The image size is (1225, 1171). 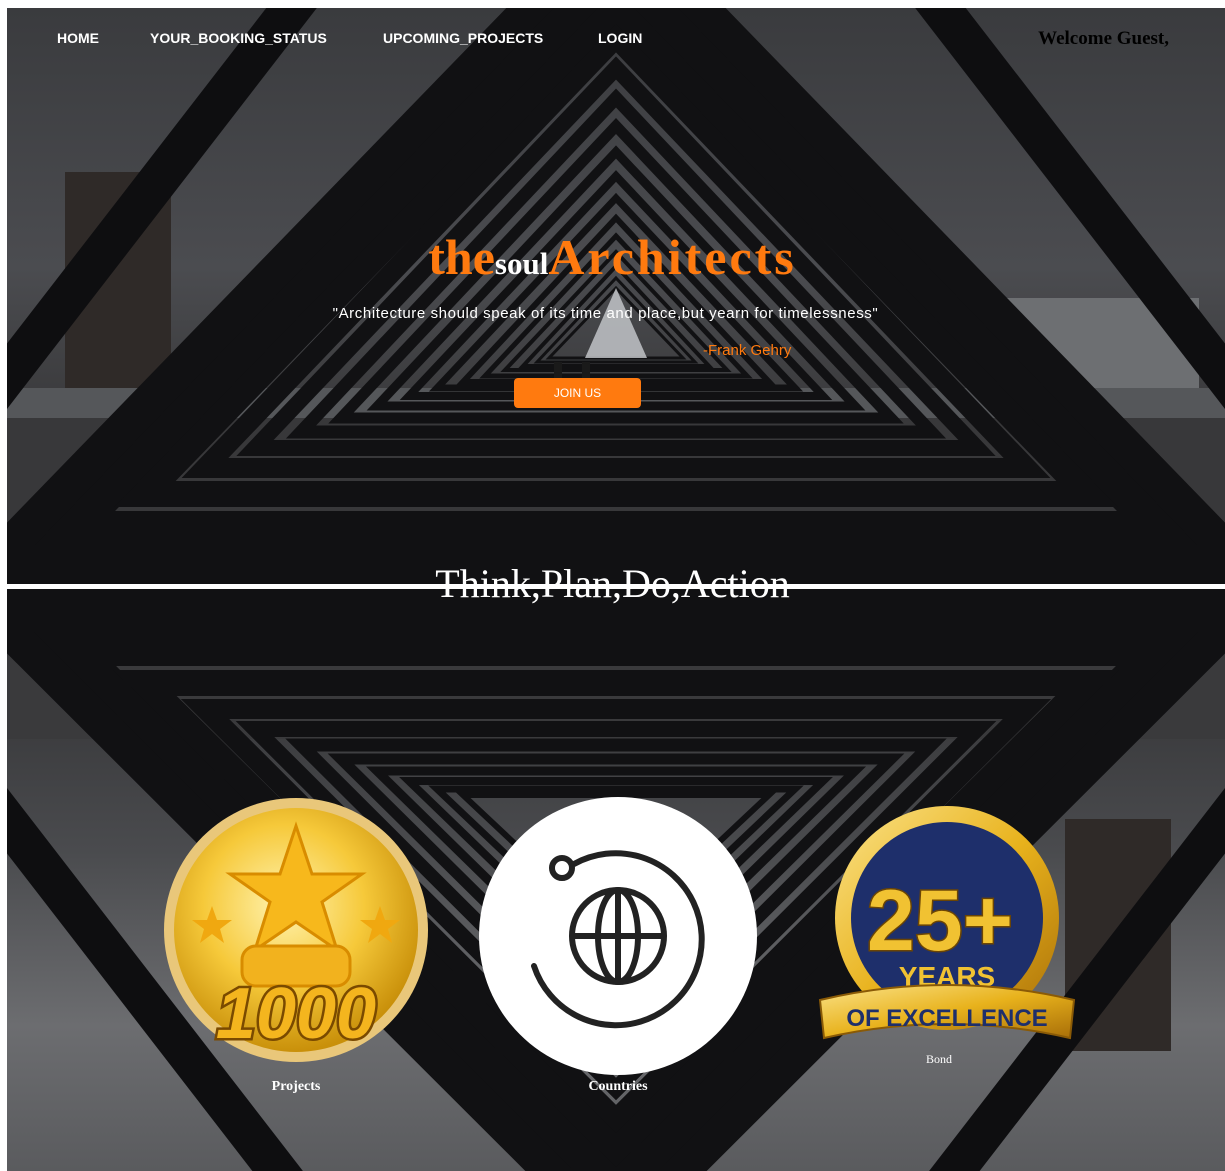 I want to click on countries-label: Countries, so click(x=618, y=1086).